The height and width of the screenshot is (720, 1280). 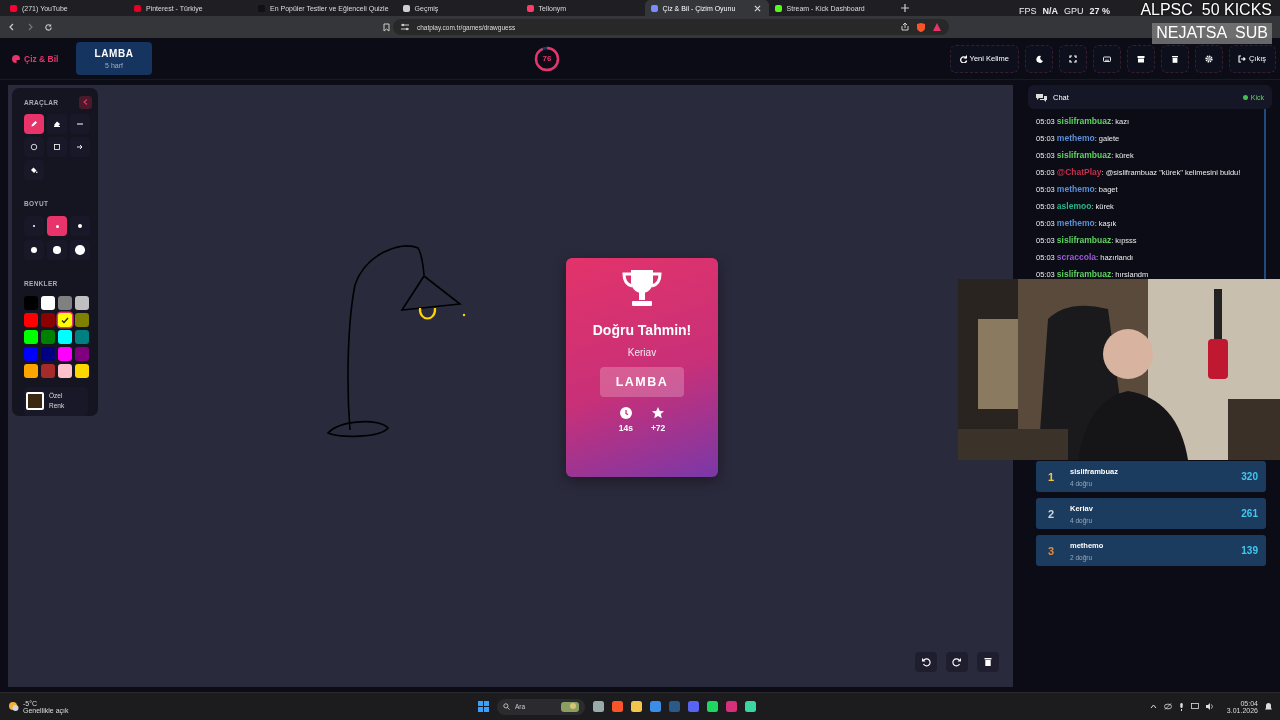 I want to click on share-icon, so click(x=905, y=27).